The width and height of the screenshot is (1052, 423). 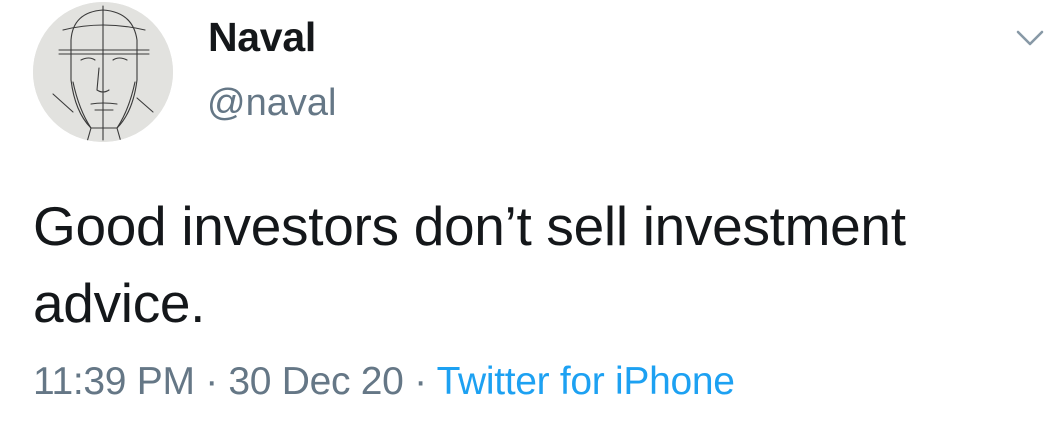 What do you see at coordinates (315, 381) in the screenshot?
I see `tweet-date: 30 Dec 20` at bounding box center [315, 381].